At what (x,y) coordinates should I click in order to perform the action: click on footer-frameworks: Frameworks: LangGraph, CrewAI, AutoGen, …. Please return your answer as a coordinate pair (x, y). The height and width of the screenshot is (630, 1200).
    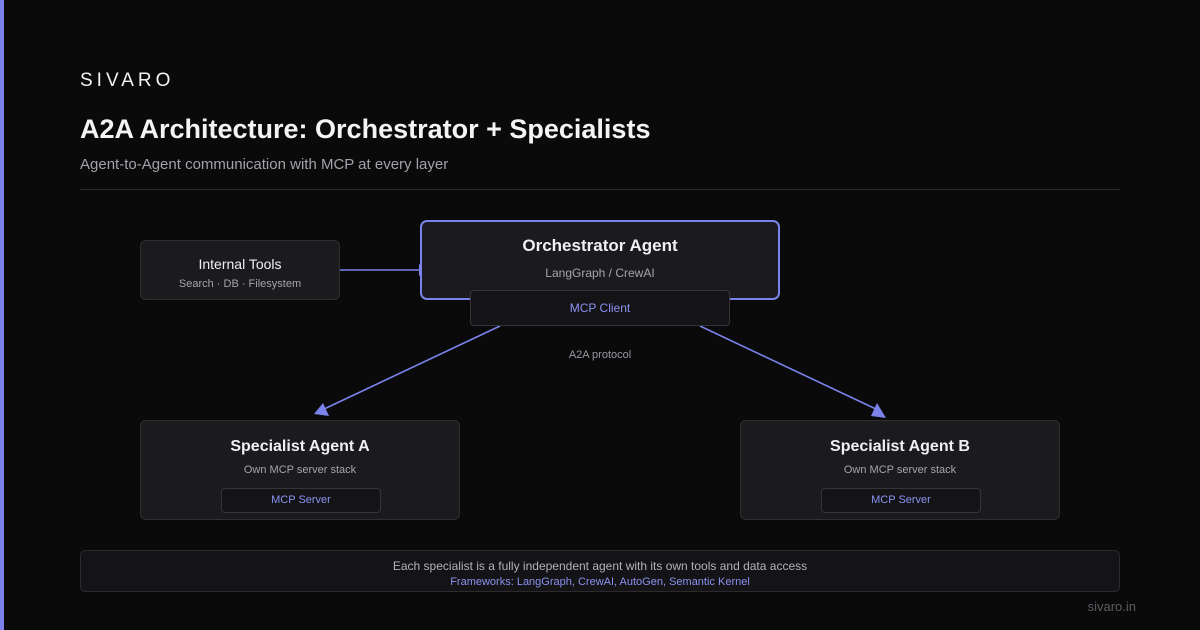
    Looking at the image, I should click on (600, 582).